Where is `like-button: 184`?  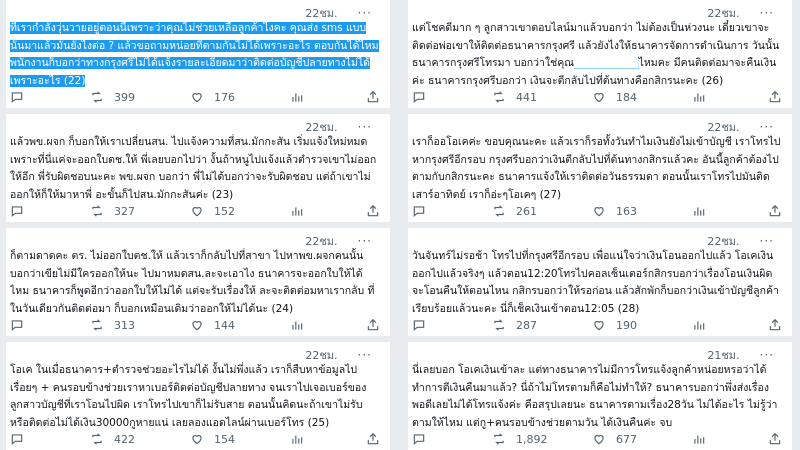
like-button: 184 is located at coordinates (642, 97).